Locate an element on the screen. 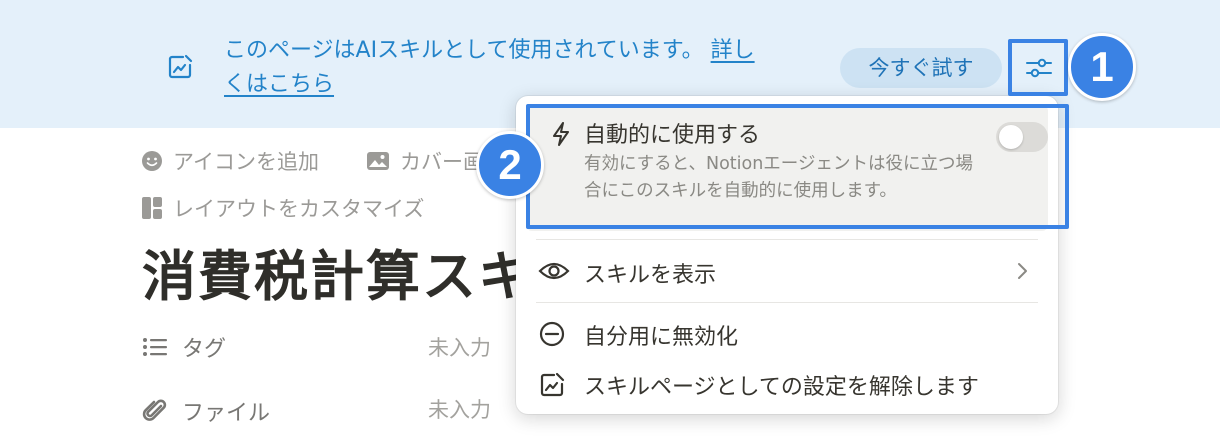  property-files: ファイル is located at coordinates (206, 411).